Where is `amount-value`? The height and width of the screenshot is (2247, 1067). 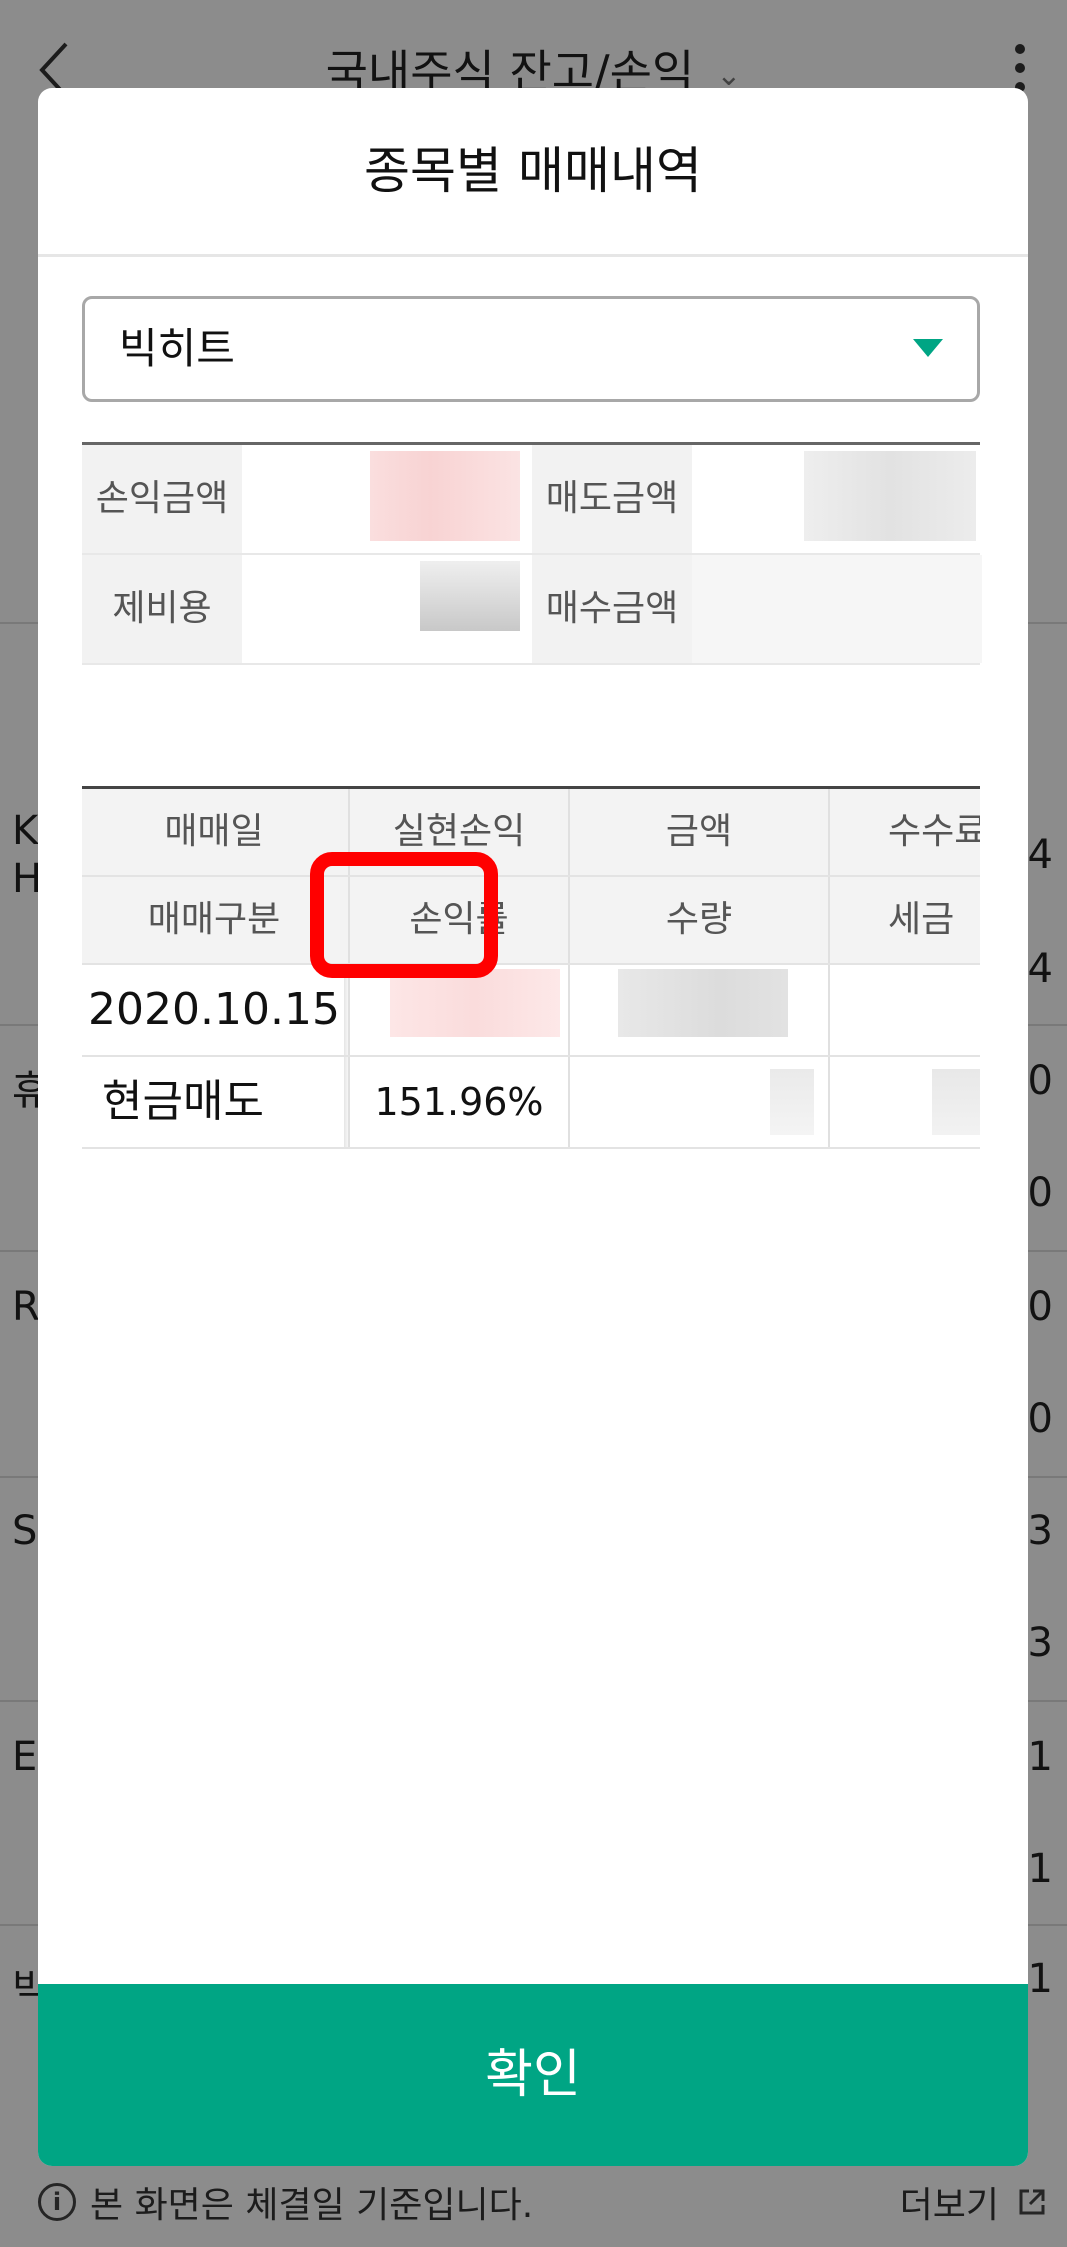
amount-value is located at coordinates (698, 1010).